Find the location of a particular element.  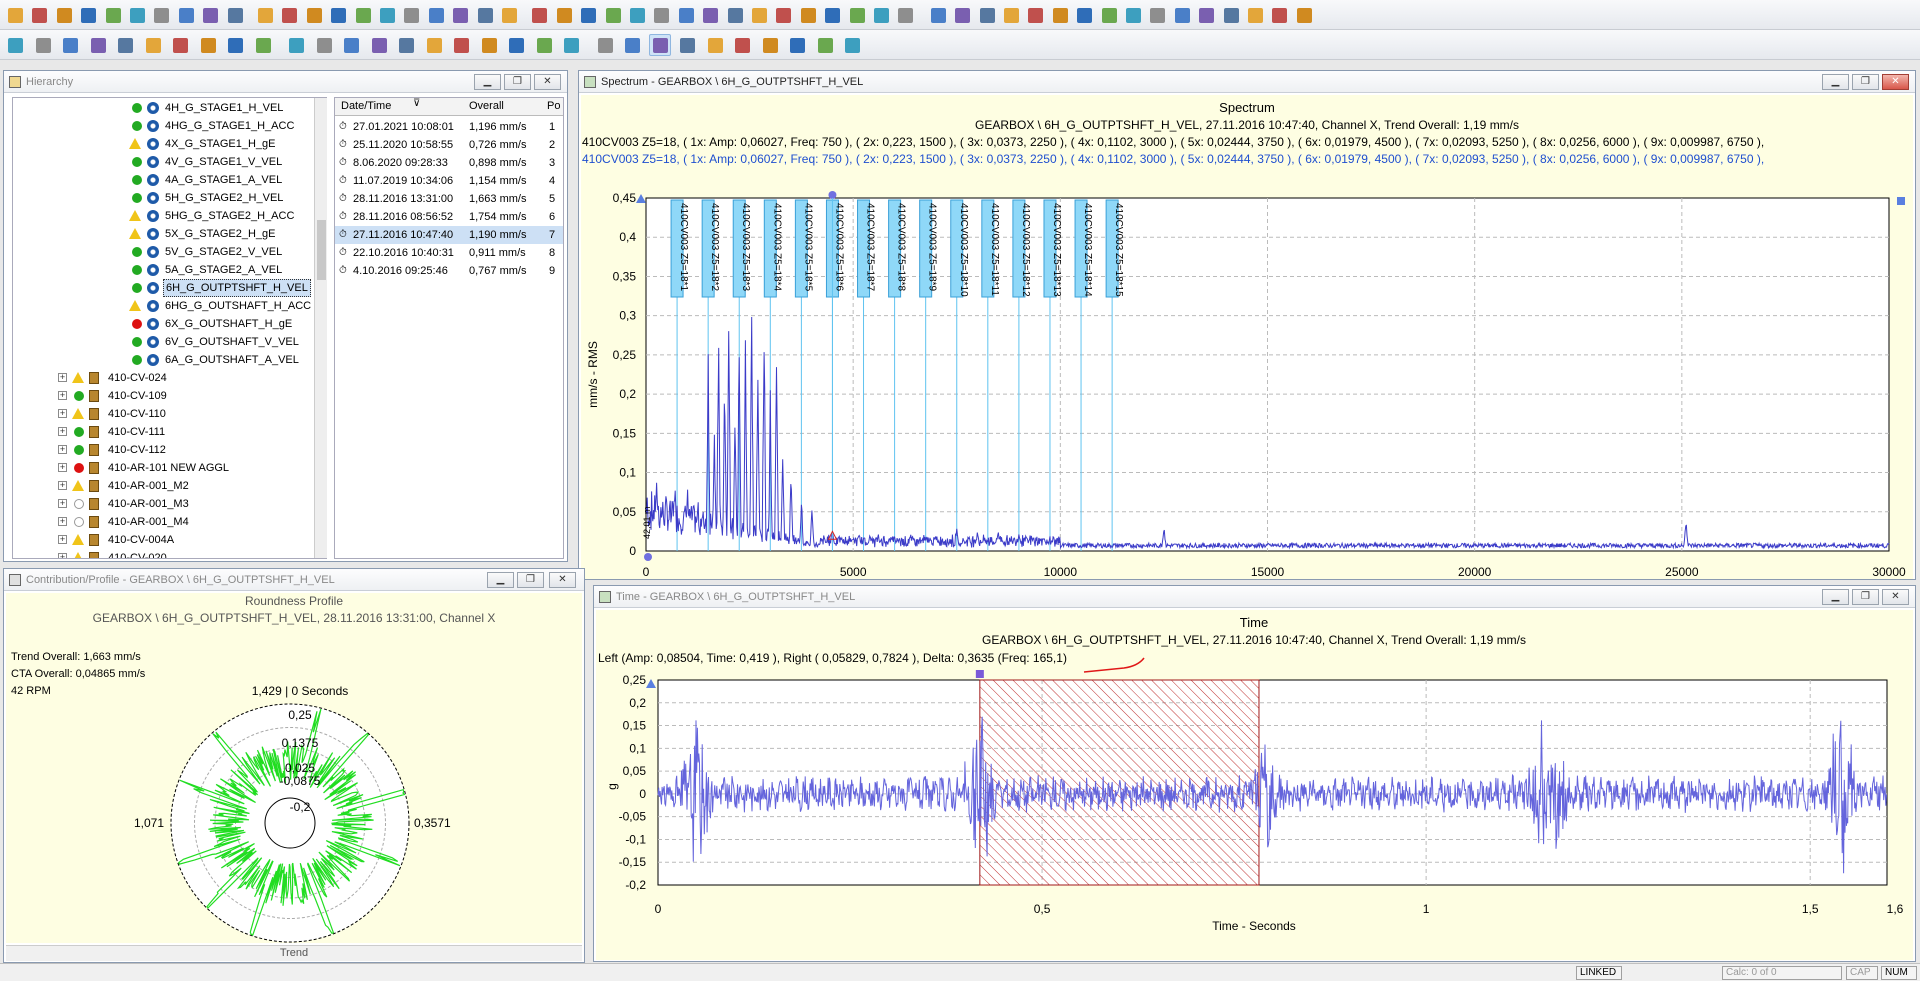

tree-machine-410-cv-109: +410-CV-109 is located at coordinates (163, 396).